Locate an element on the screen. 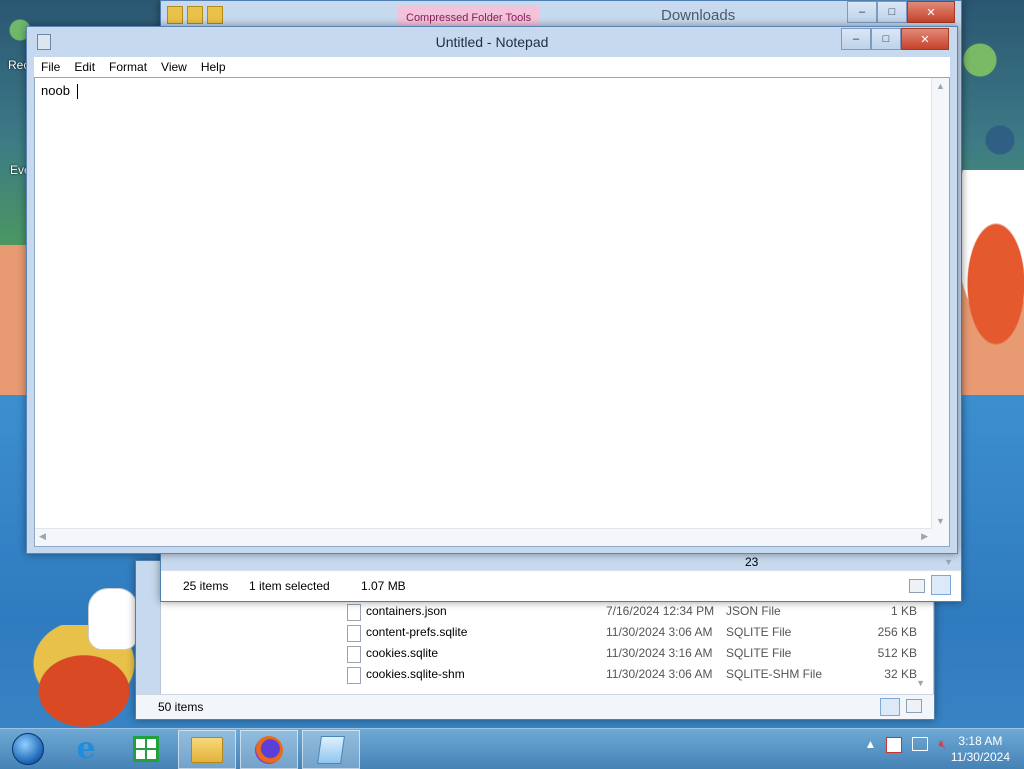 This screenshot has width=1024, height=769. file-size: 256 KB is located at coordinates (897, 632).